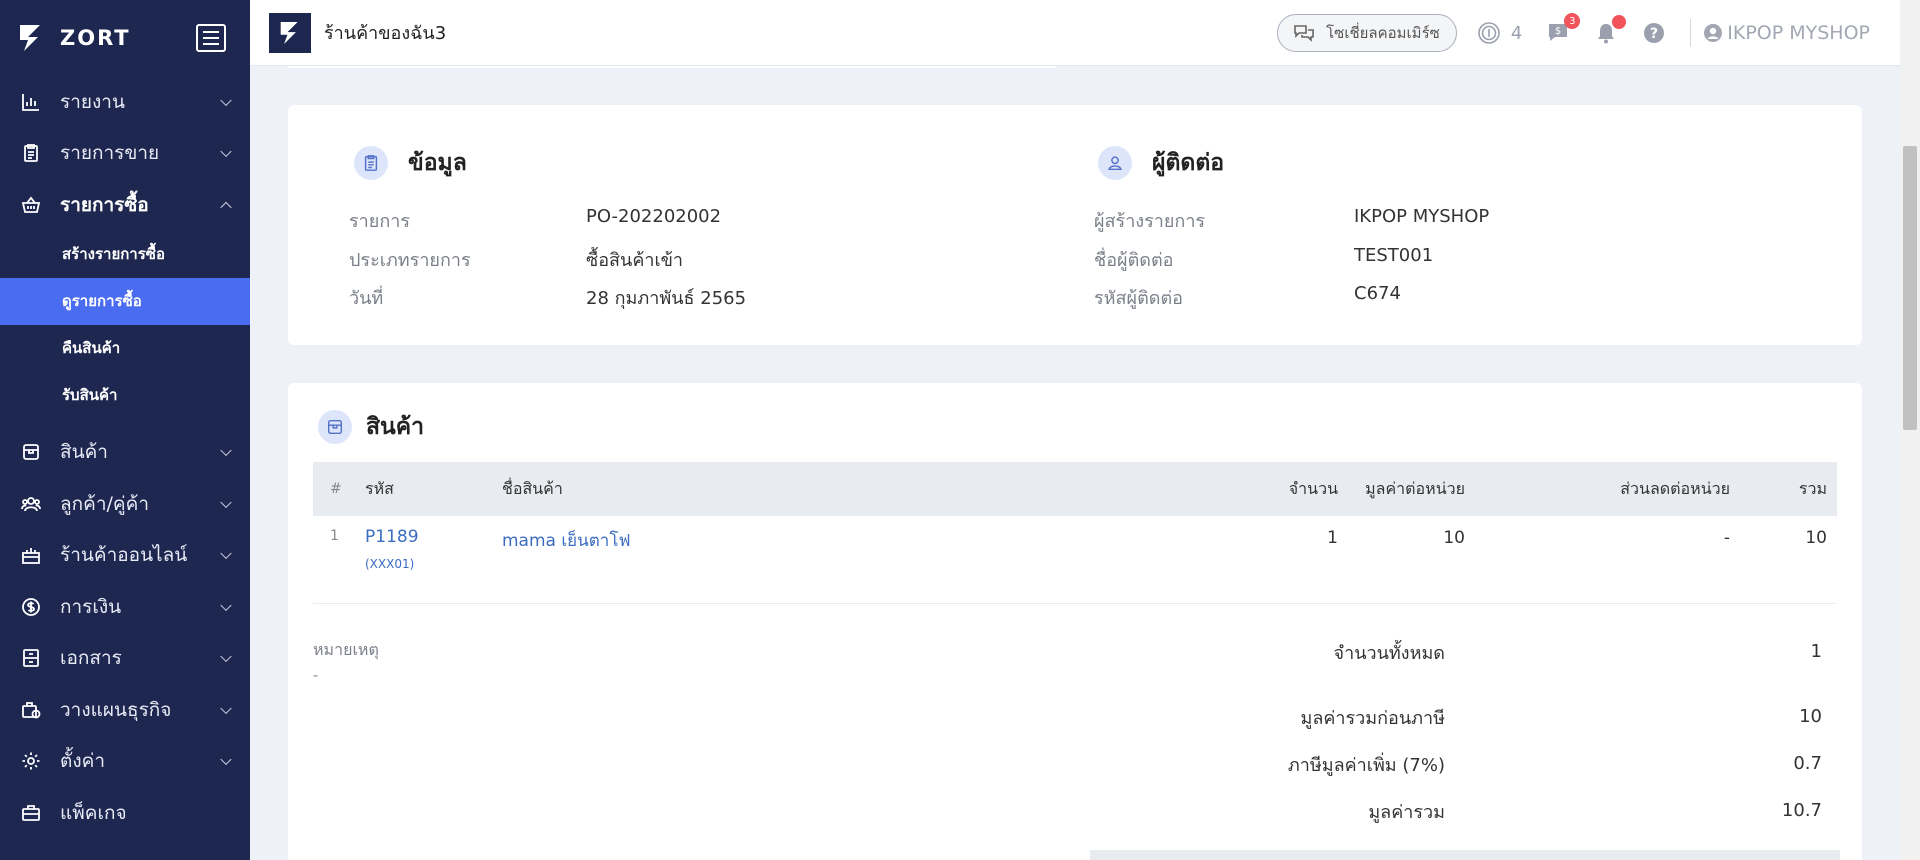 The width and height of the screenshot is (1920, 860). I want to click on sidebar-item-label: รายการขาย, so click(110, 153).